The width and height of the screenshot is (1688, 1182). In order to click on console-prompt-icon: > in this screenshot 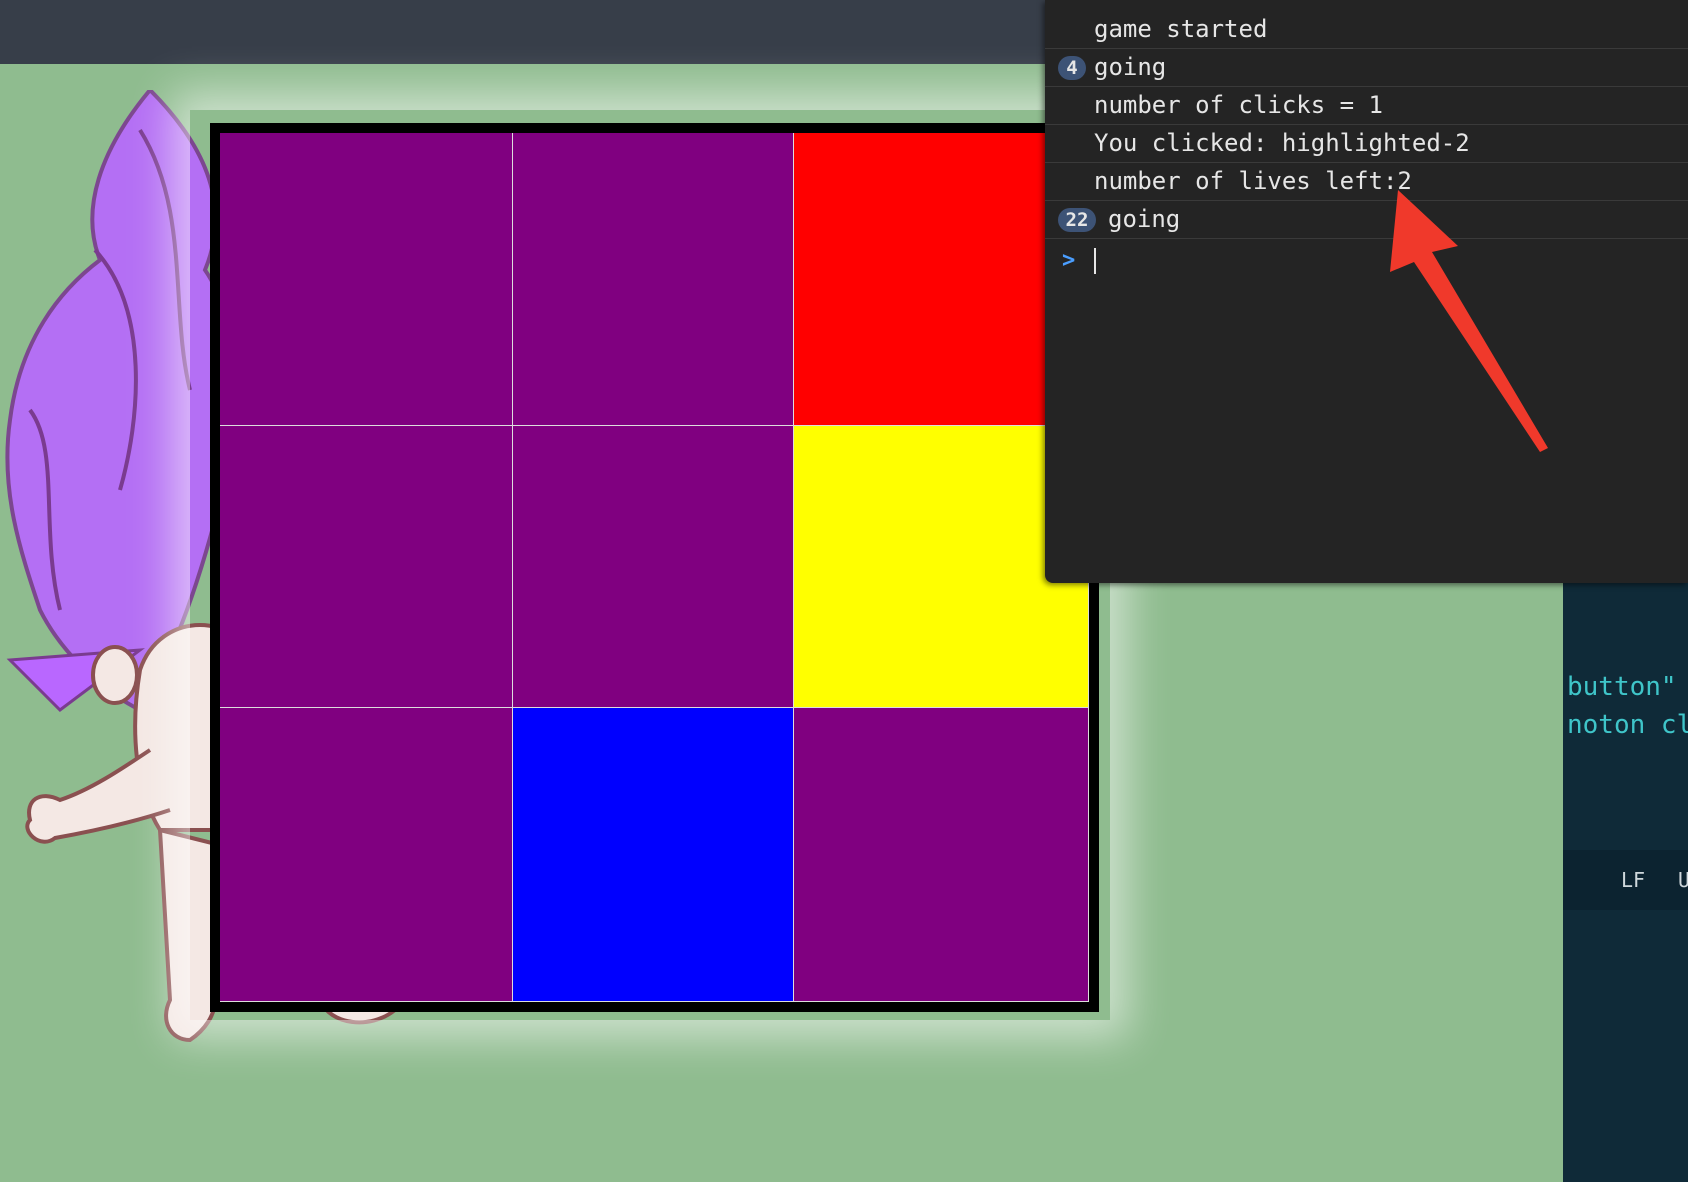, I will do `click(1069, 260)`.